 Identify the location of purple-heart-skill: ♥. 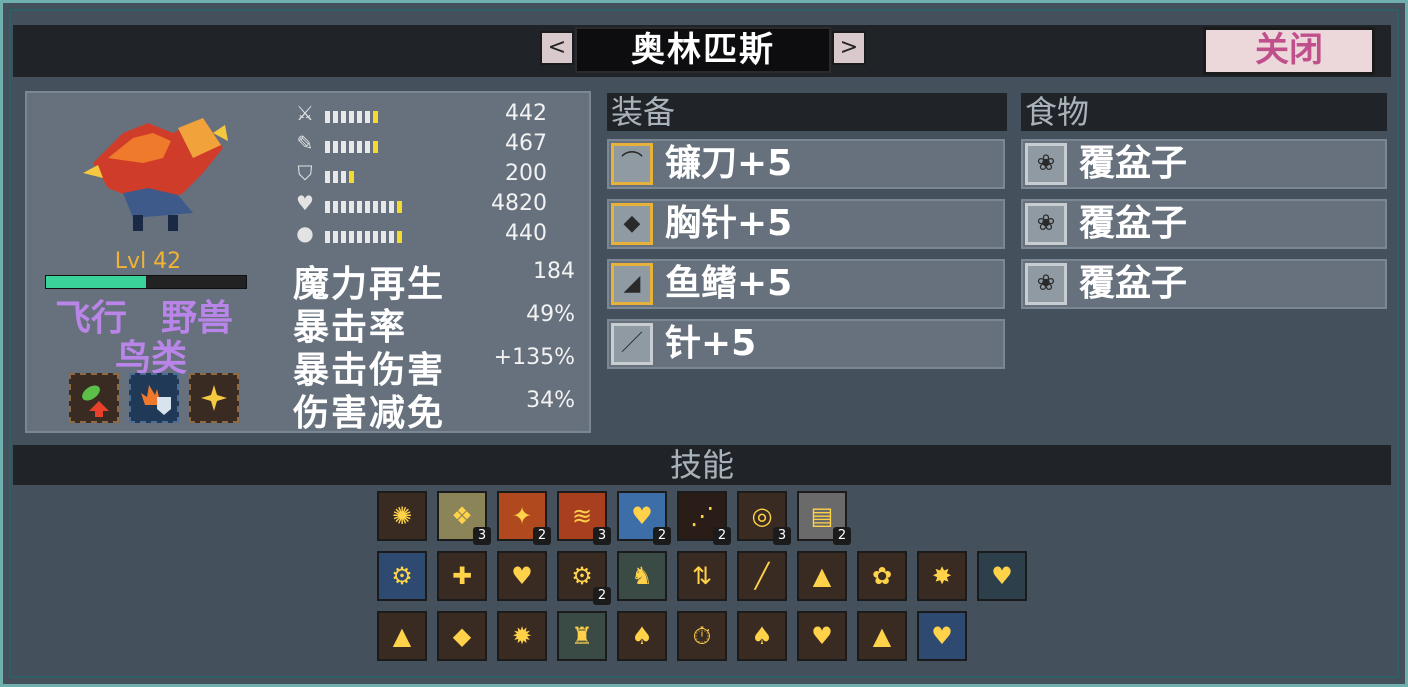
(522, 576).